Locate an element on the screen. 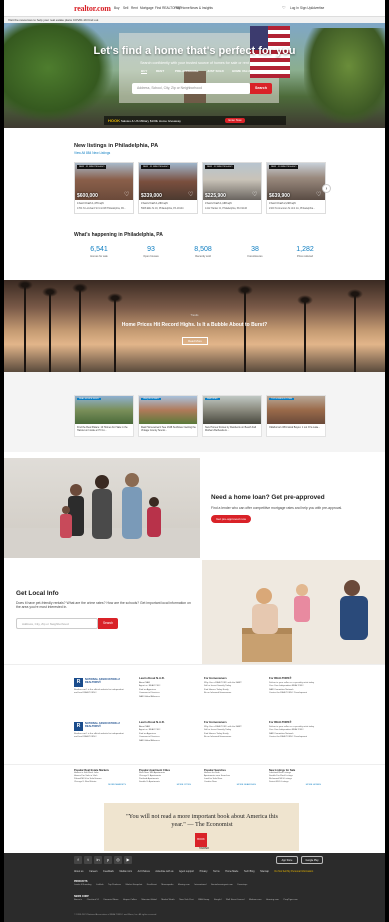 This screenshot has width=389, height=922. stat-price-reduced: 1,282 Price reduced is located at coordinates (305, 252).